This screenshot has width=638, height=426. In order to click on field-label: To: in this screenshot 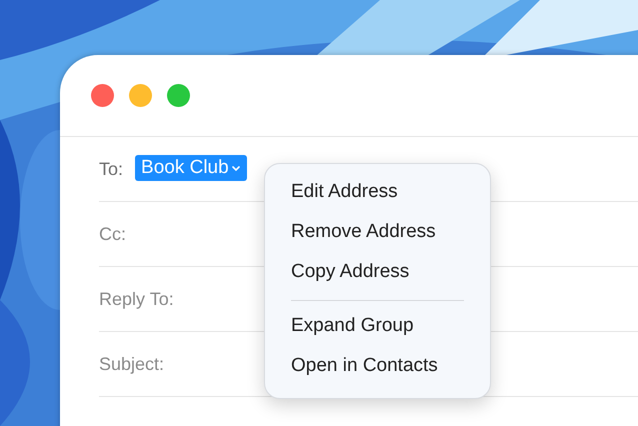, I will do `click(111, 169)`.